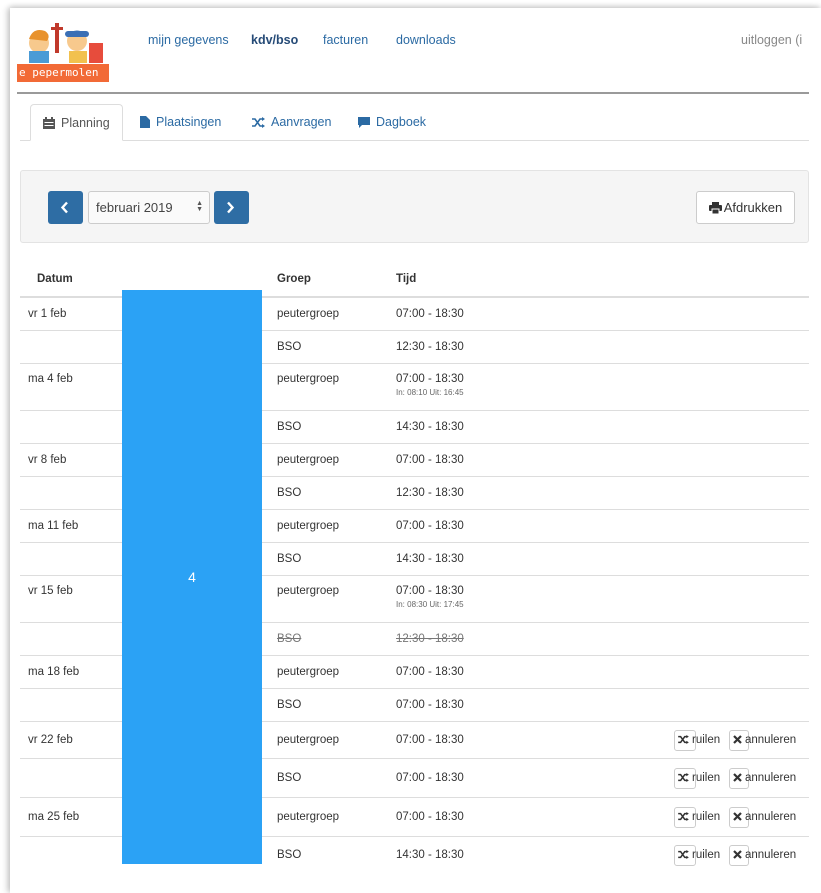 The height and width of the screenshot is (893, 821). I want to click on cell-datum: ma 25 feb, so click(54, 816).